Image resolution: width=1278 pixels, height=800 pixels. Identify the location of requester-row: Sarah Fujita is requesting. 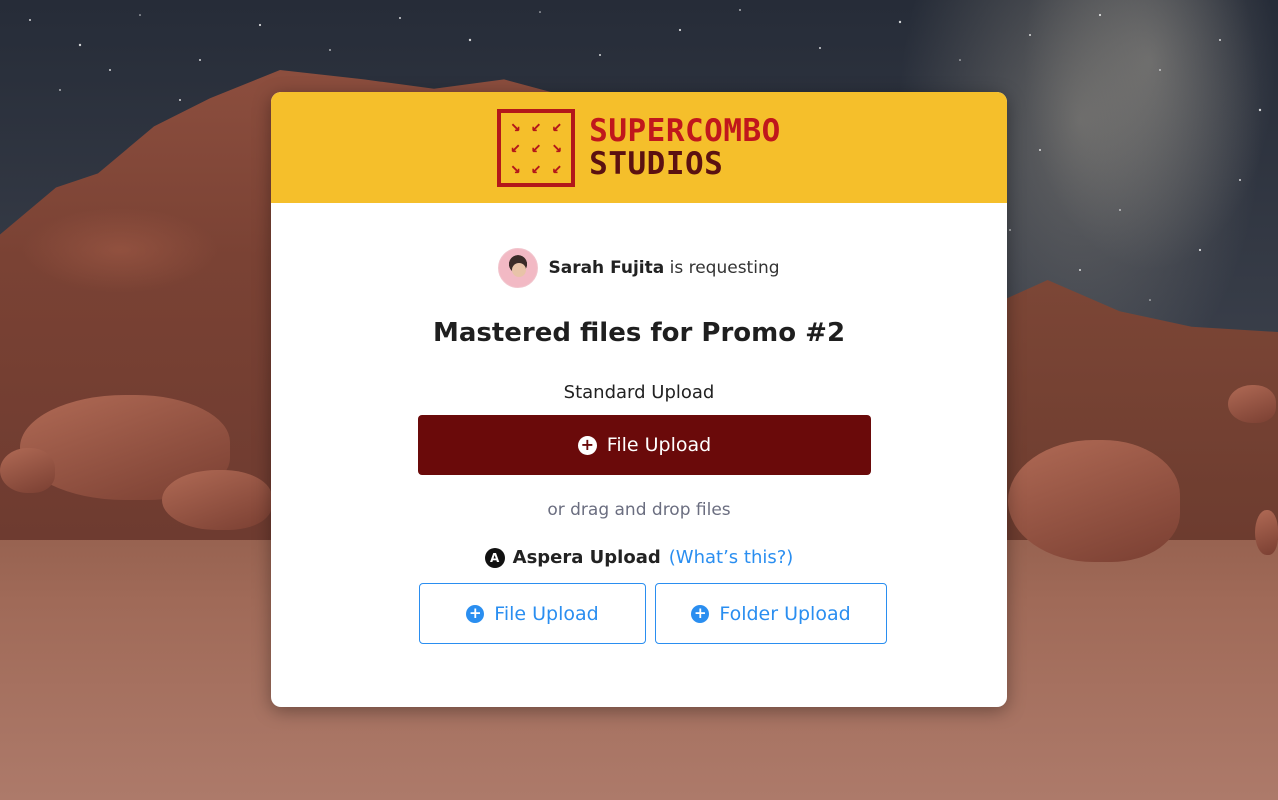
(639, 268).